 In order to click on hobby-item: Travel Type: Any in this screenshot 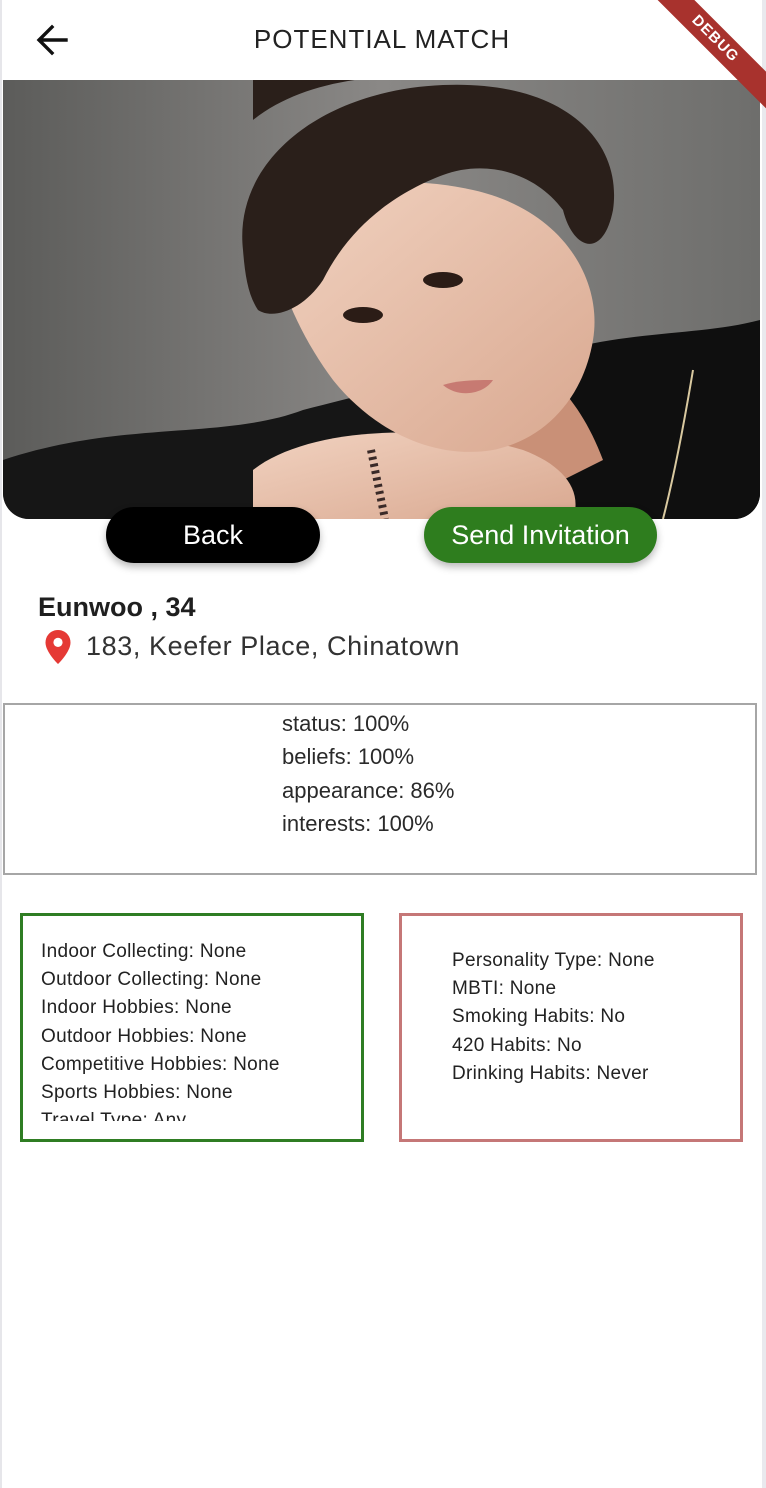, I will do `click(114, 1115)`.